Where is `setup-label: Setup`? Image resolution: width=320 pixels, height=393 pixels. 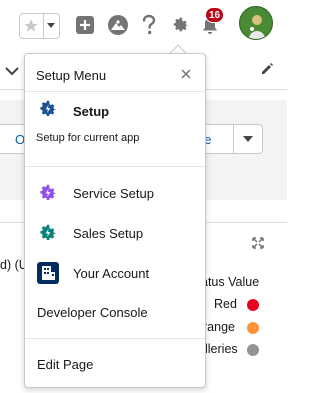
setup-label: Setup is located at coordinates (91, 111).